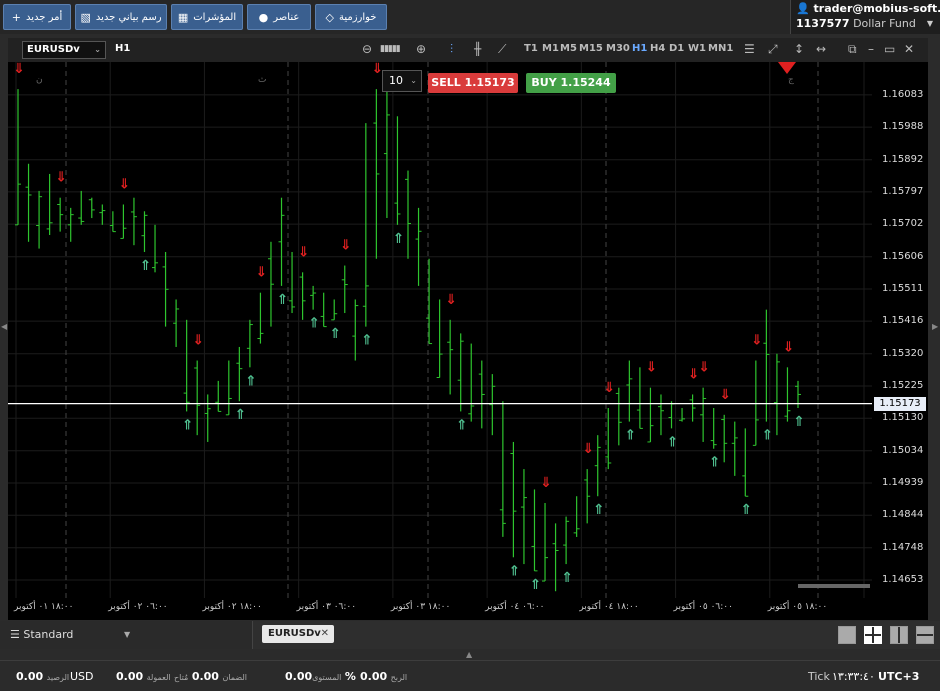  What do you see at coordinates (421, 49) in the screenshot?
I see `zoom-in-icon: ⊕` at bounding box center [421, 49].